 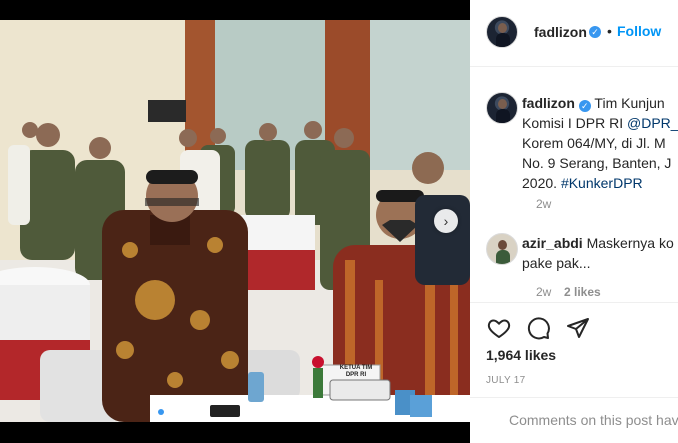 I want to click on comment-text: Maskernya ko, so click(x=630, y=243).